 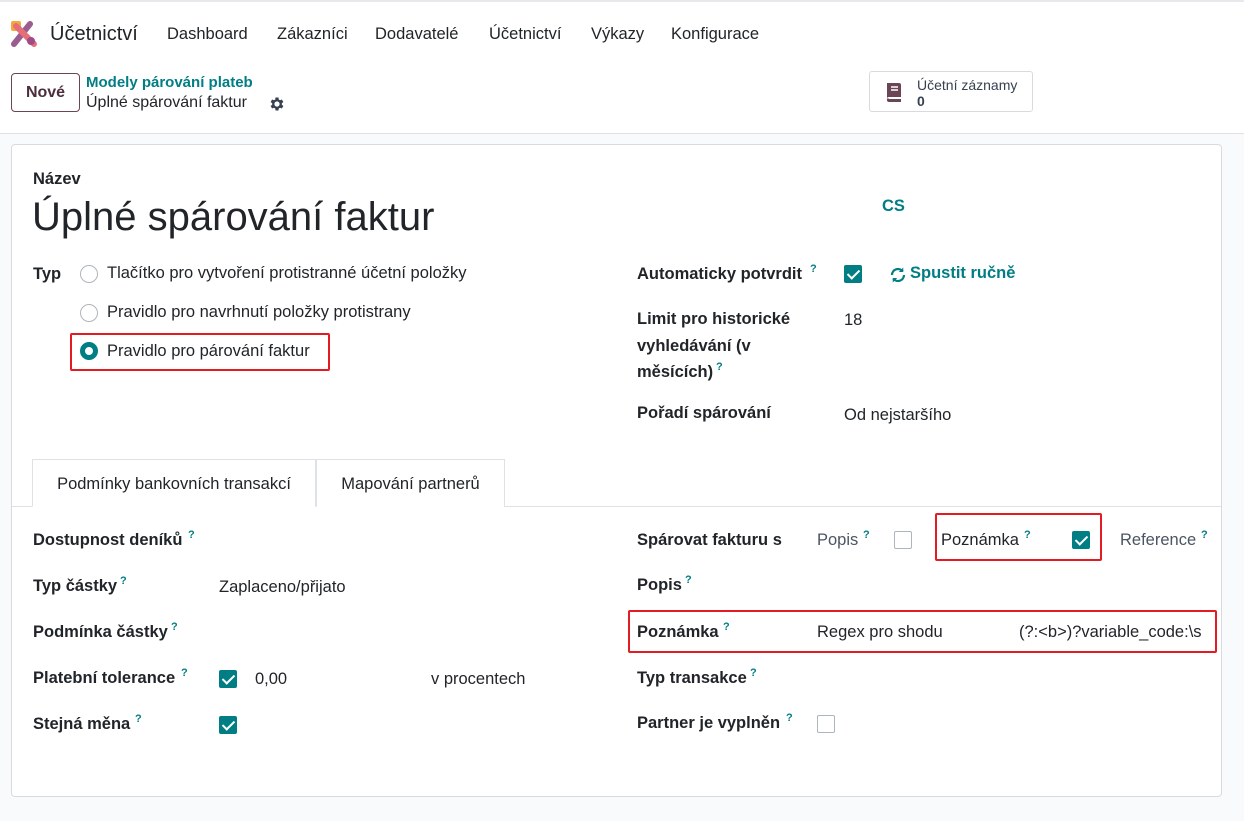 I want to click on tab-bank-conditions: Podmínky bankovních transakcí, so click(x=174, y=483).